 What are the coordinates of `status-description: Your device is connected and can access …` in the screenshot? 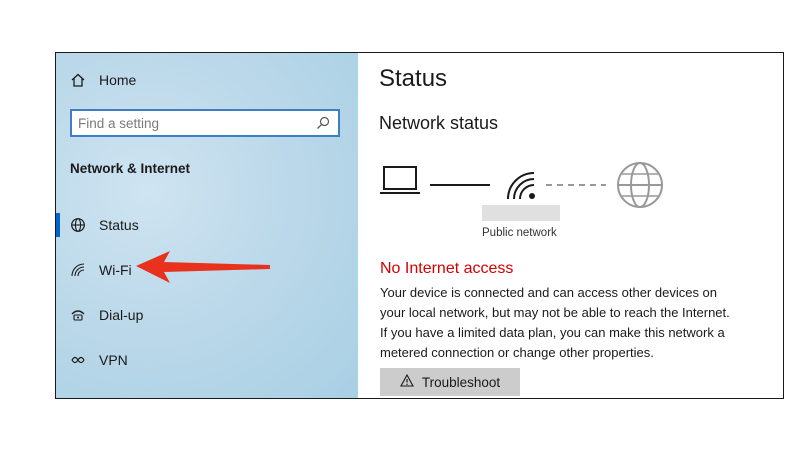 It's located at (555, 322).